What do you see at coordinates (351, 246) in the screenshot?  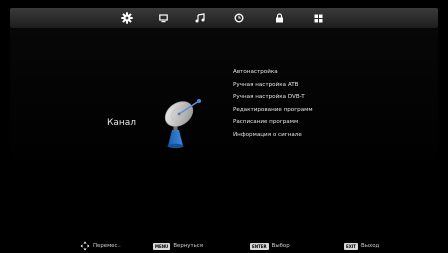 I see `exit-key-badge: EXIT` at bounding box center [351, 246].